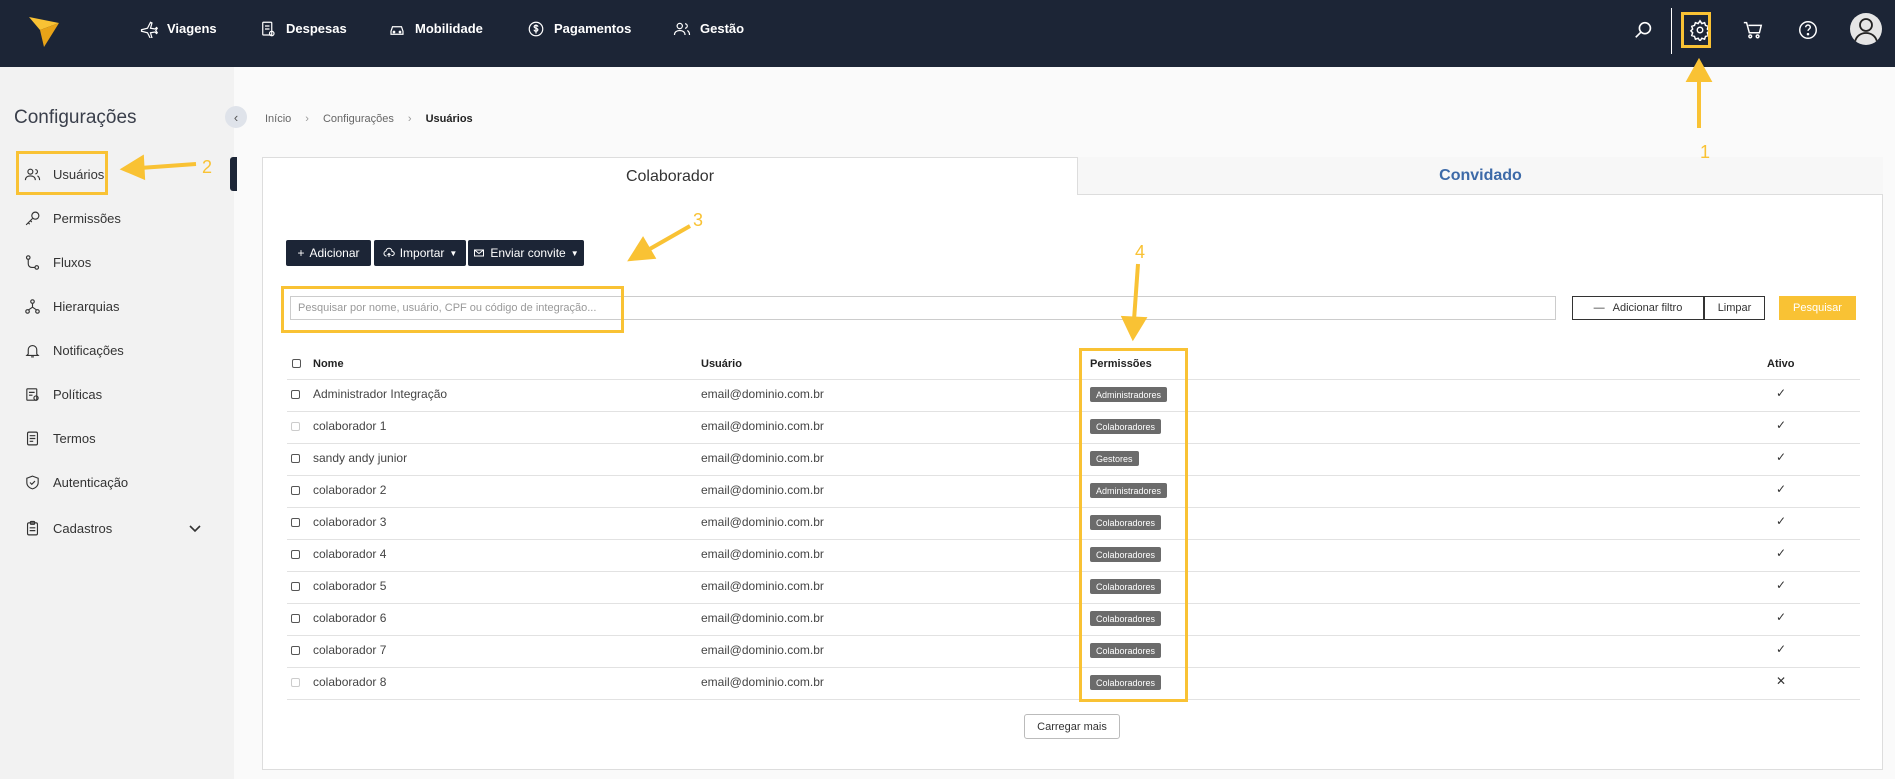  I want to click on chevron-down-icon, so click(195, 528).